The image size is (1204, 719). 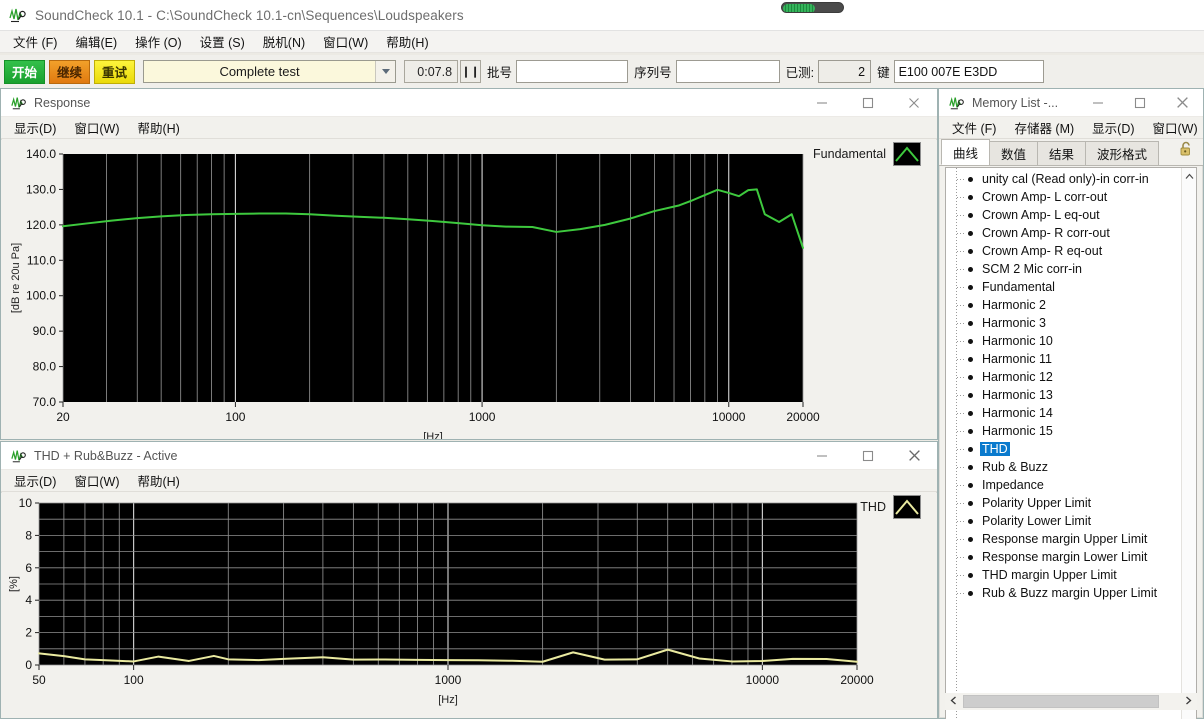 I want to click on menu-window: 窗口(W), so click(x=345, y=41).